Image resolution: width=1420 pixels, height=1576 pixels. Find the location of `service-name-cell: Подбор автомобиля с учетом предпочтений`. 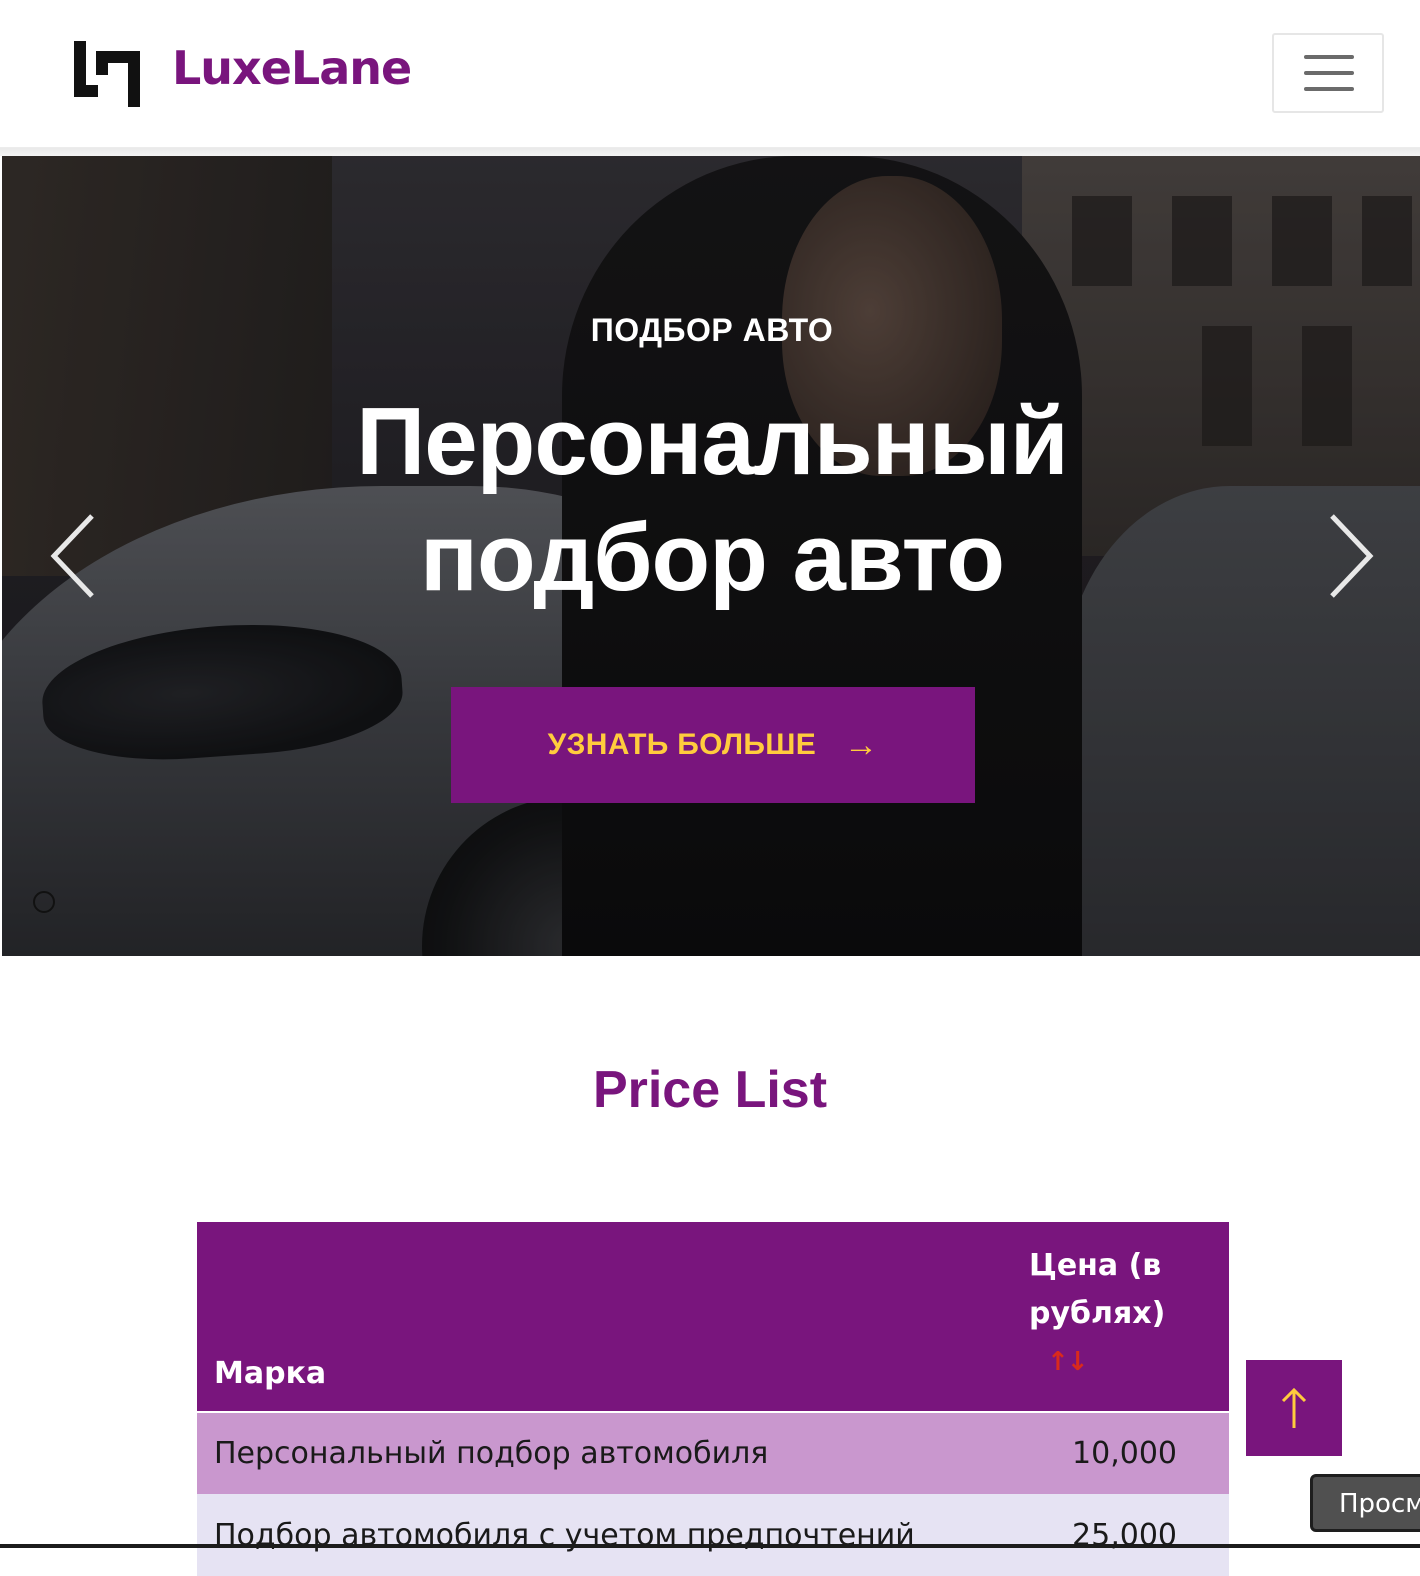

service-name-cell: Подбор автомобиля с учетом предпочтений is located at coordinates (613, 1535).